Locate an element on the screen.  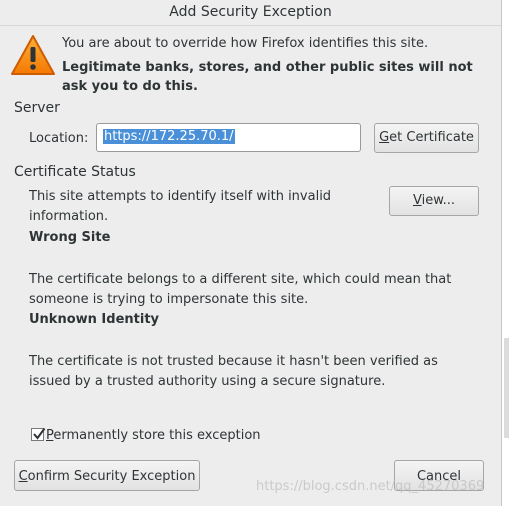
location-input-value: https://172.25.70.1/ is located at coordinates (169, 136).